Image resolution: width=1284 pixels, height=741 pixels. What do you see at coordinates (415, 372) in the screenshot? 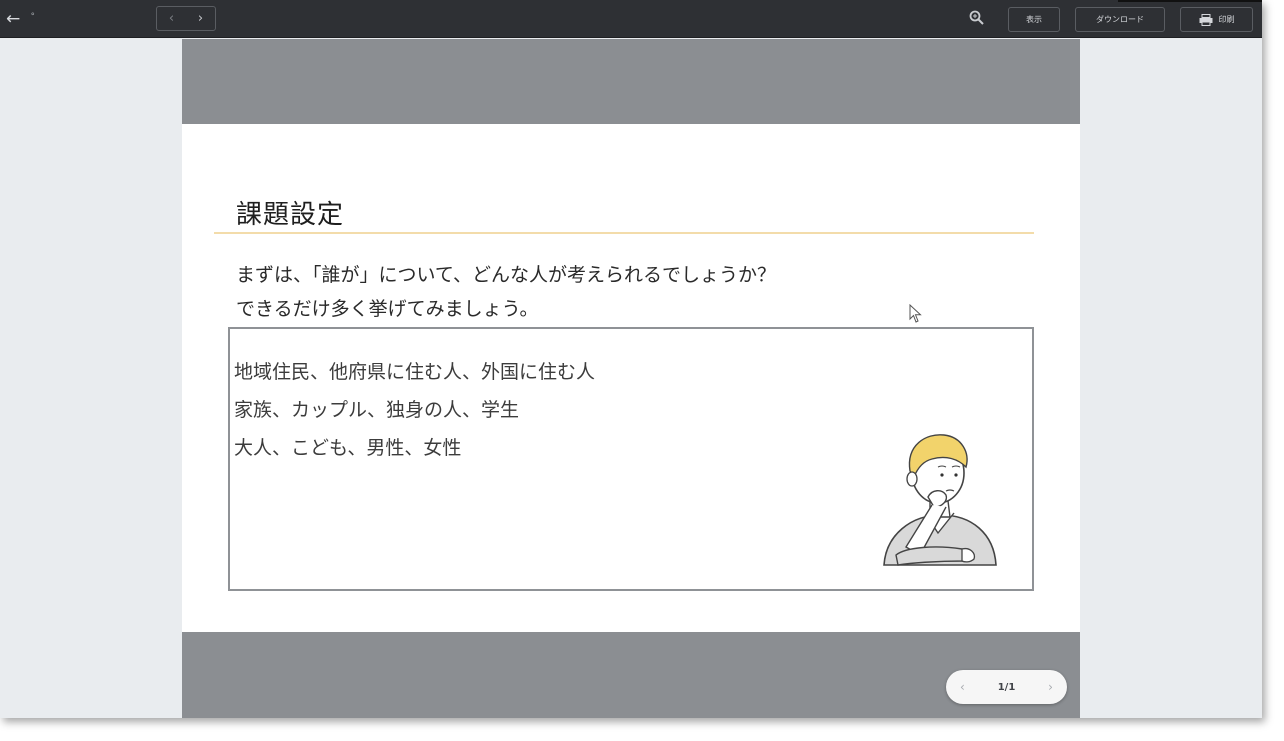
I see `answer-line-1: 地域住民、他府県に住む人、外国に住む人` at bounding box center [415, 372].